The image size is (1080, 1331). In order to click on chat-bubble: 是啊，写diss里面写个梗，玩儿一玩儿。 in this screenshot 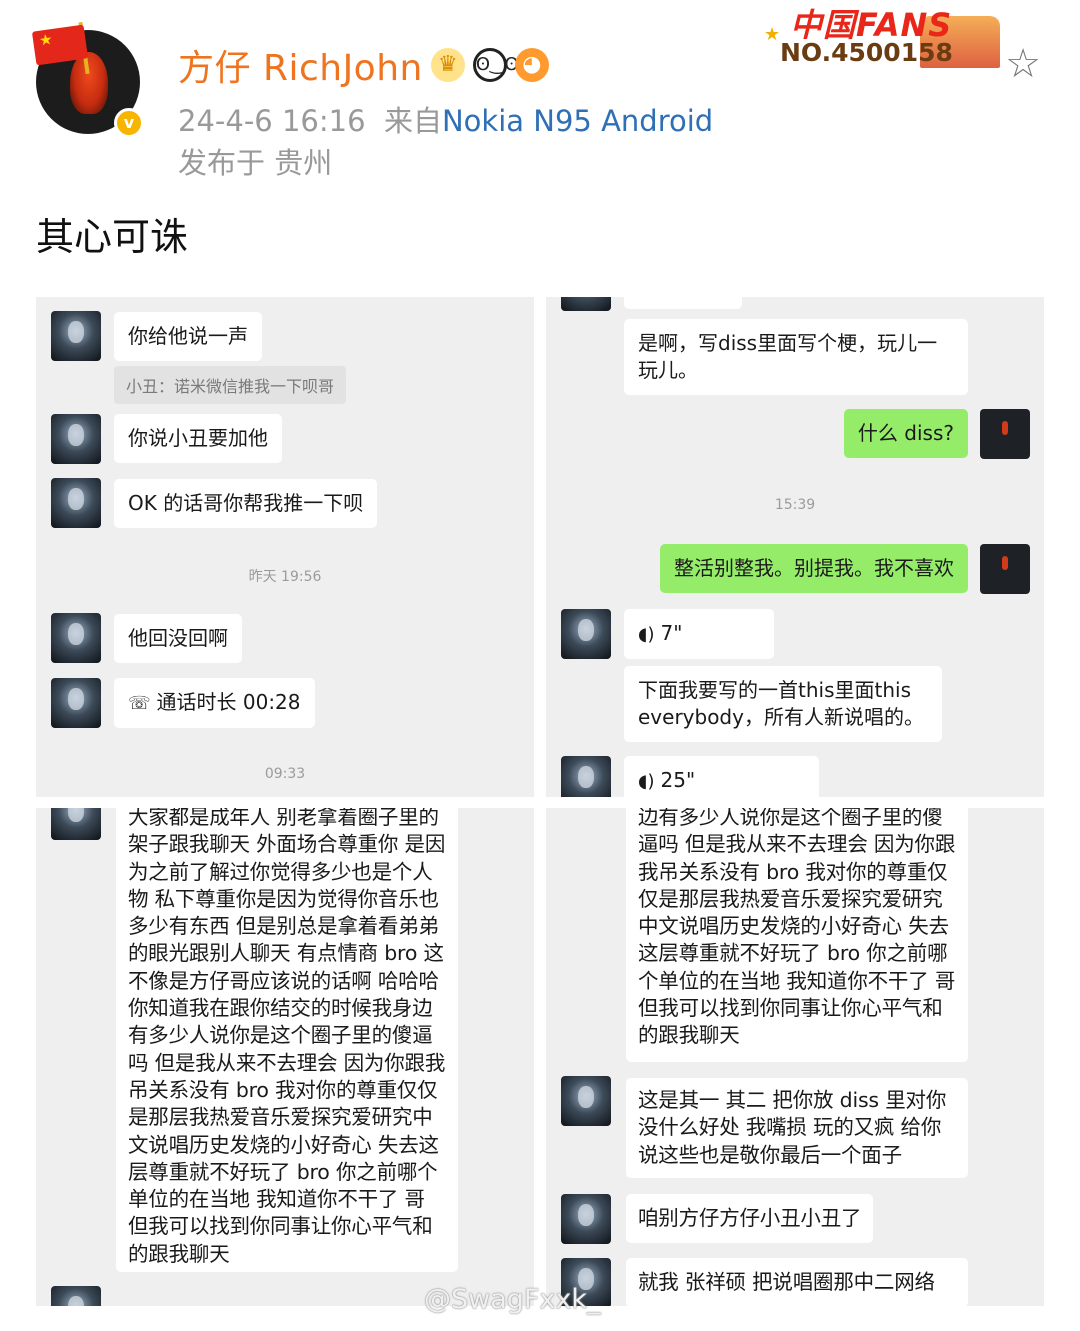, I will do `click(796, 357)`.